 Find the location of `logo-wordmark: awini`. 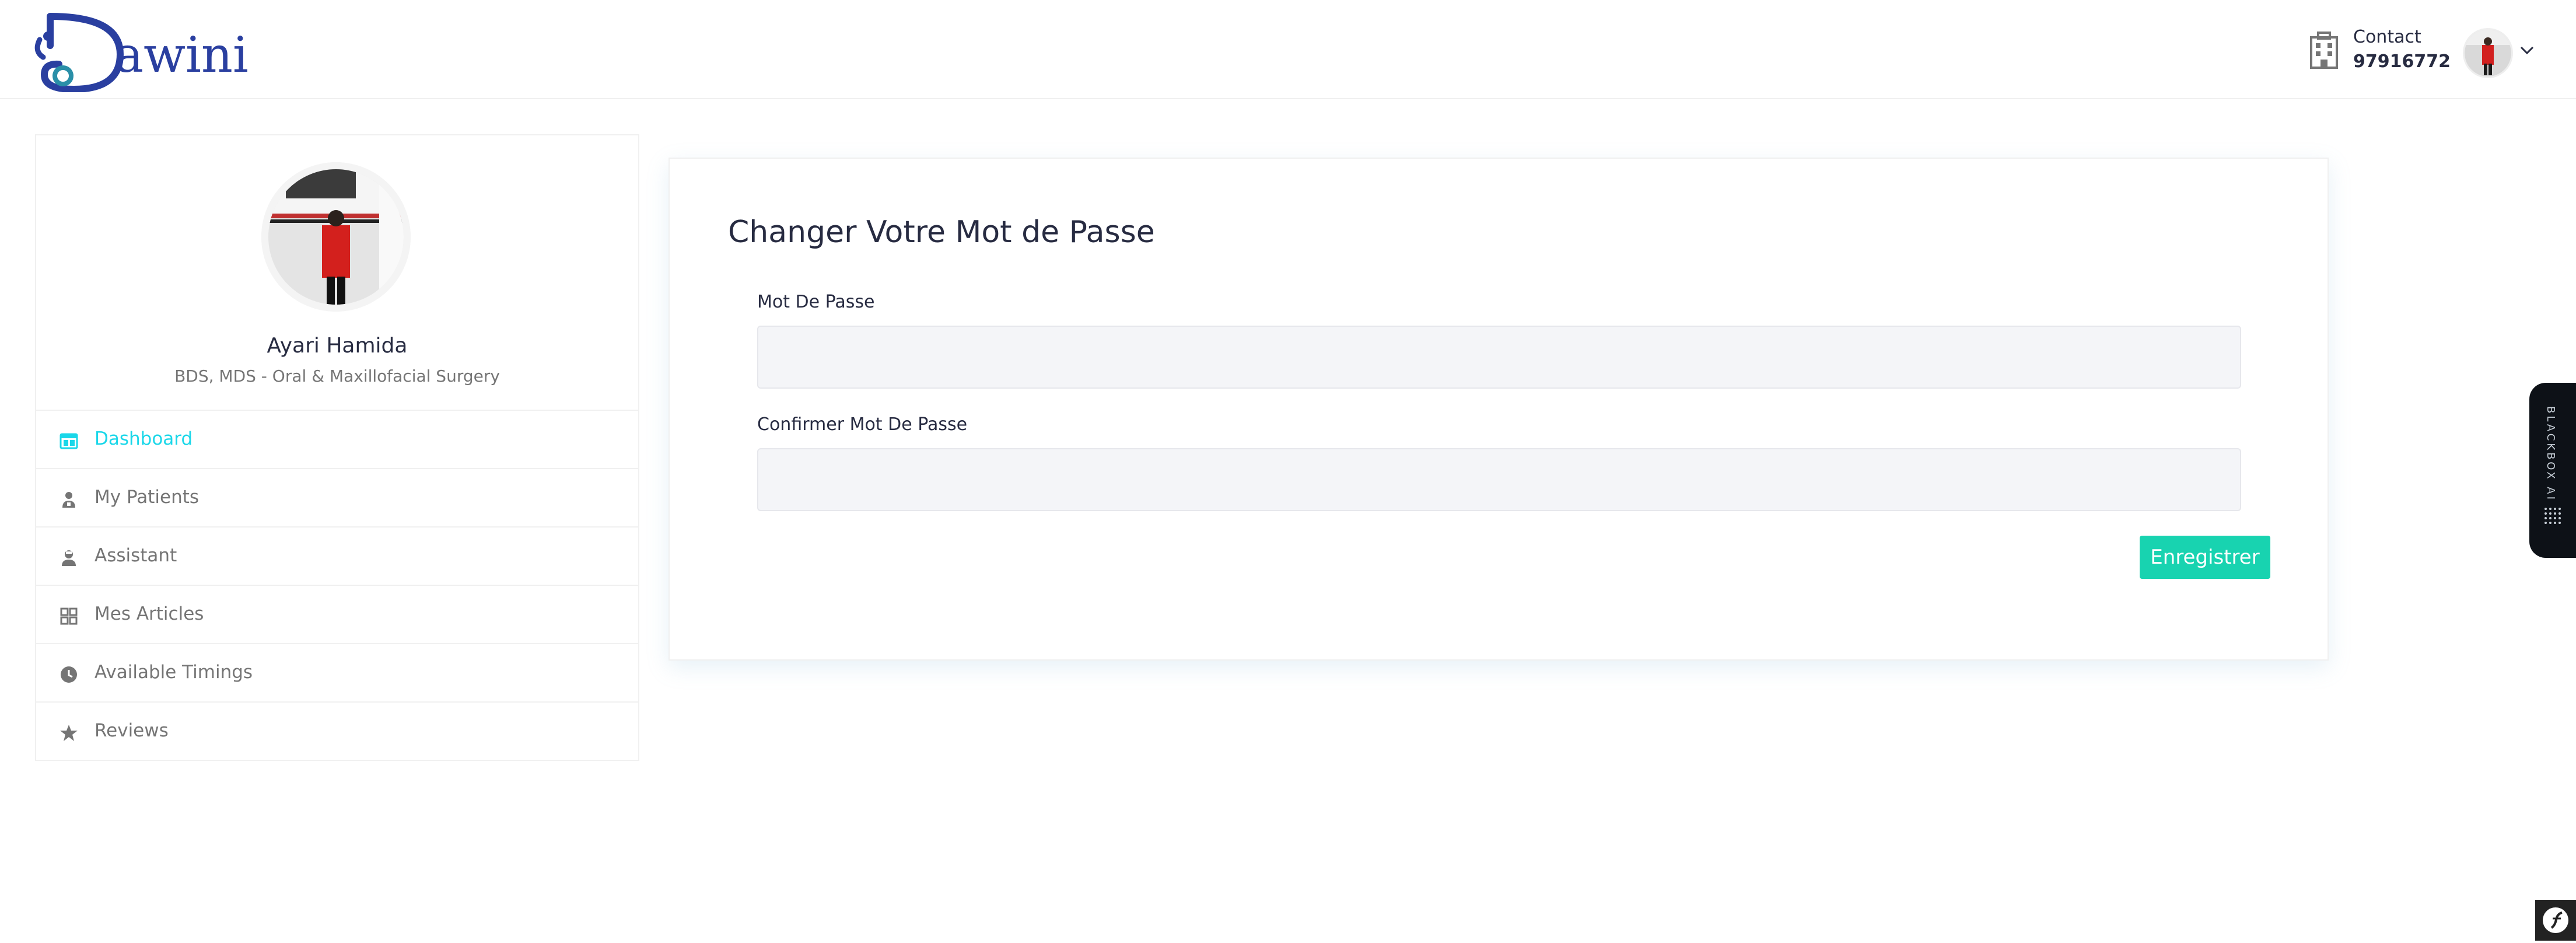

logo-wordmark: awini is located at coordinates (181, 54).